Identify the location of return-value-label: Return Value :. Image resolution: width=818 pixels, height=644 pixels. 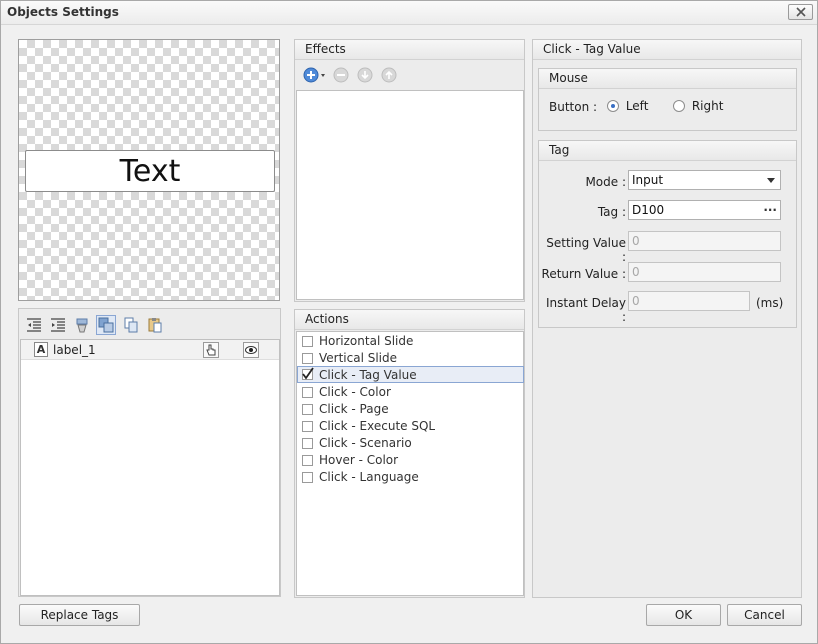
(583, 274).